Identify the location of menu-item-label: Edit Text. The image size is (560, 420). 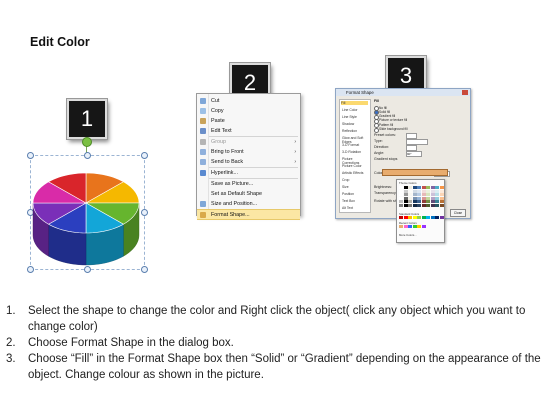
(221, 131).